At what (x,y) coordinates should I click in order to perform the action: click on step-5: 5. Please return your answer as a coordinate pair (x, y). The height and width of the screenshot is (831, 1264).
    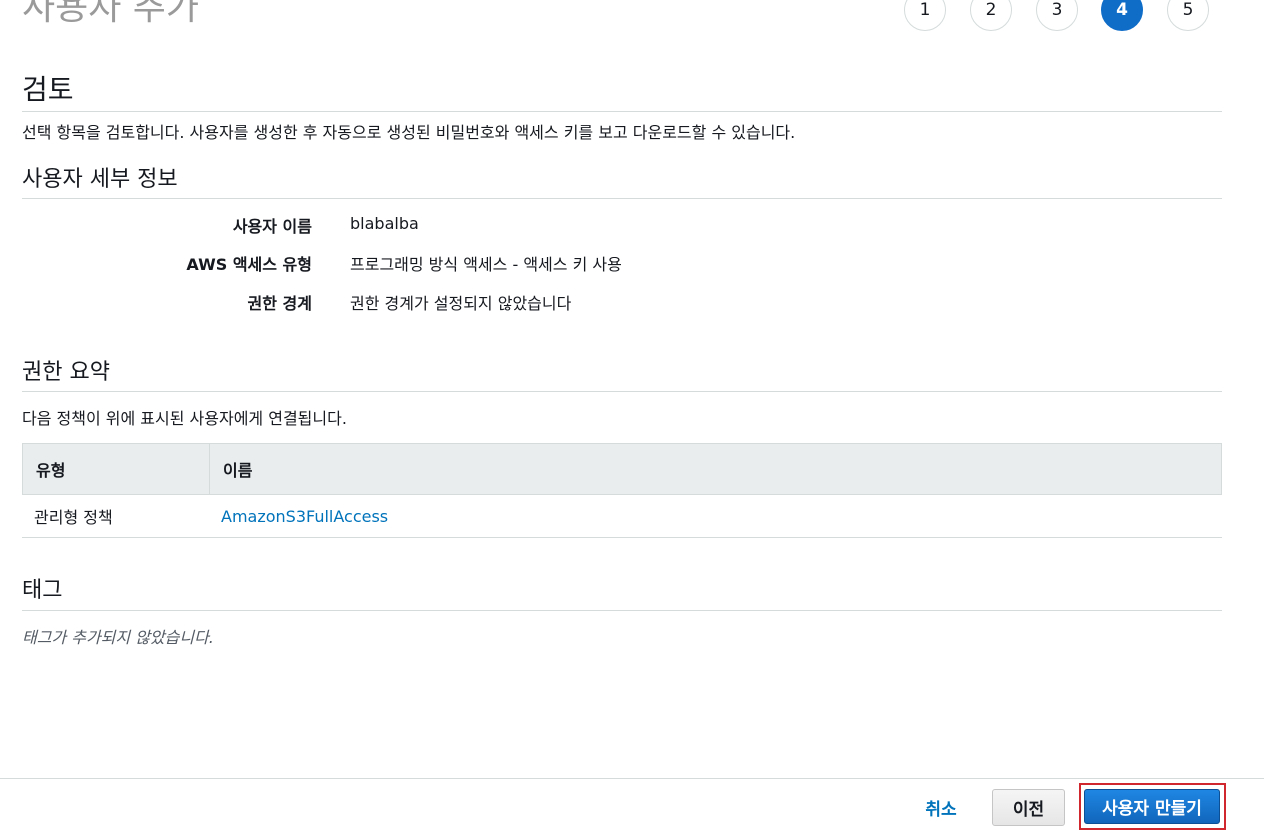
    Looking at the image, I should click on (1188, 15).